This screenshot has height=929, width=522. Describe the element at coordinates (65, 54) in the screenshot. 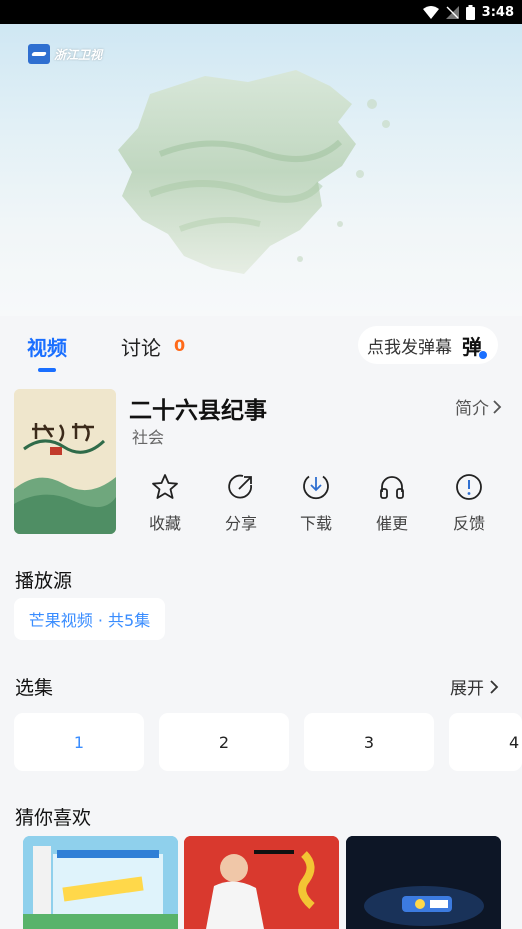

I see `channel-logo: 浙江卫视` at that location.